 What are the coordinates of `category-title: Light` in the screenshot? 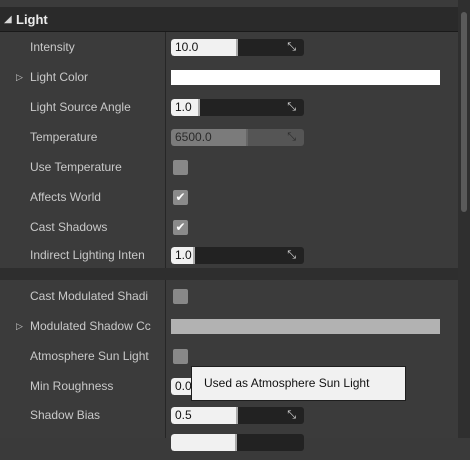 It's located at (32, 19).